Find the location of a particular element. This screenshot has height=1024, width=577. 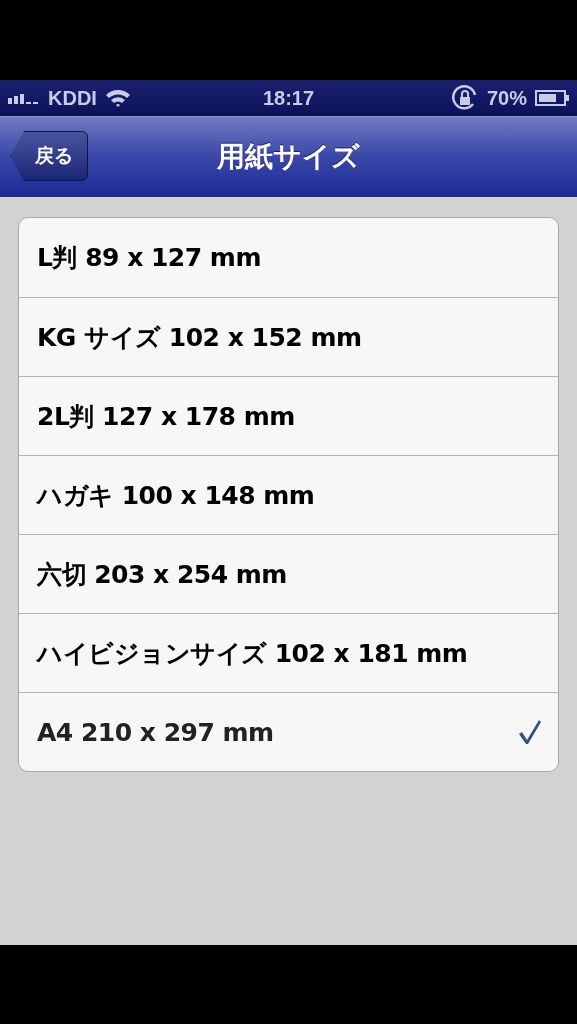

status-time: 18:17 is located at coordinates (288, 98).